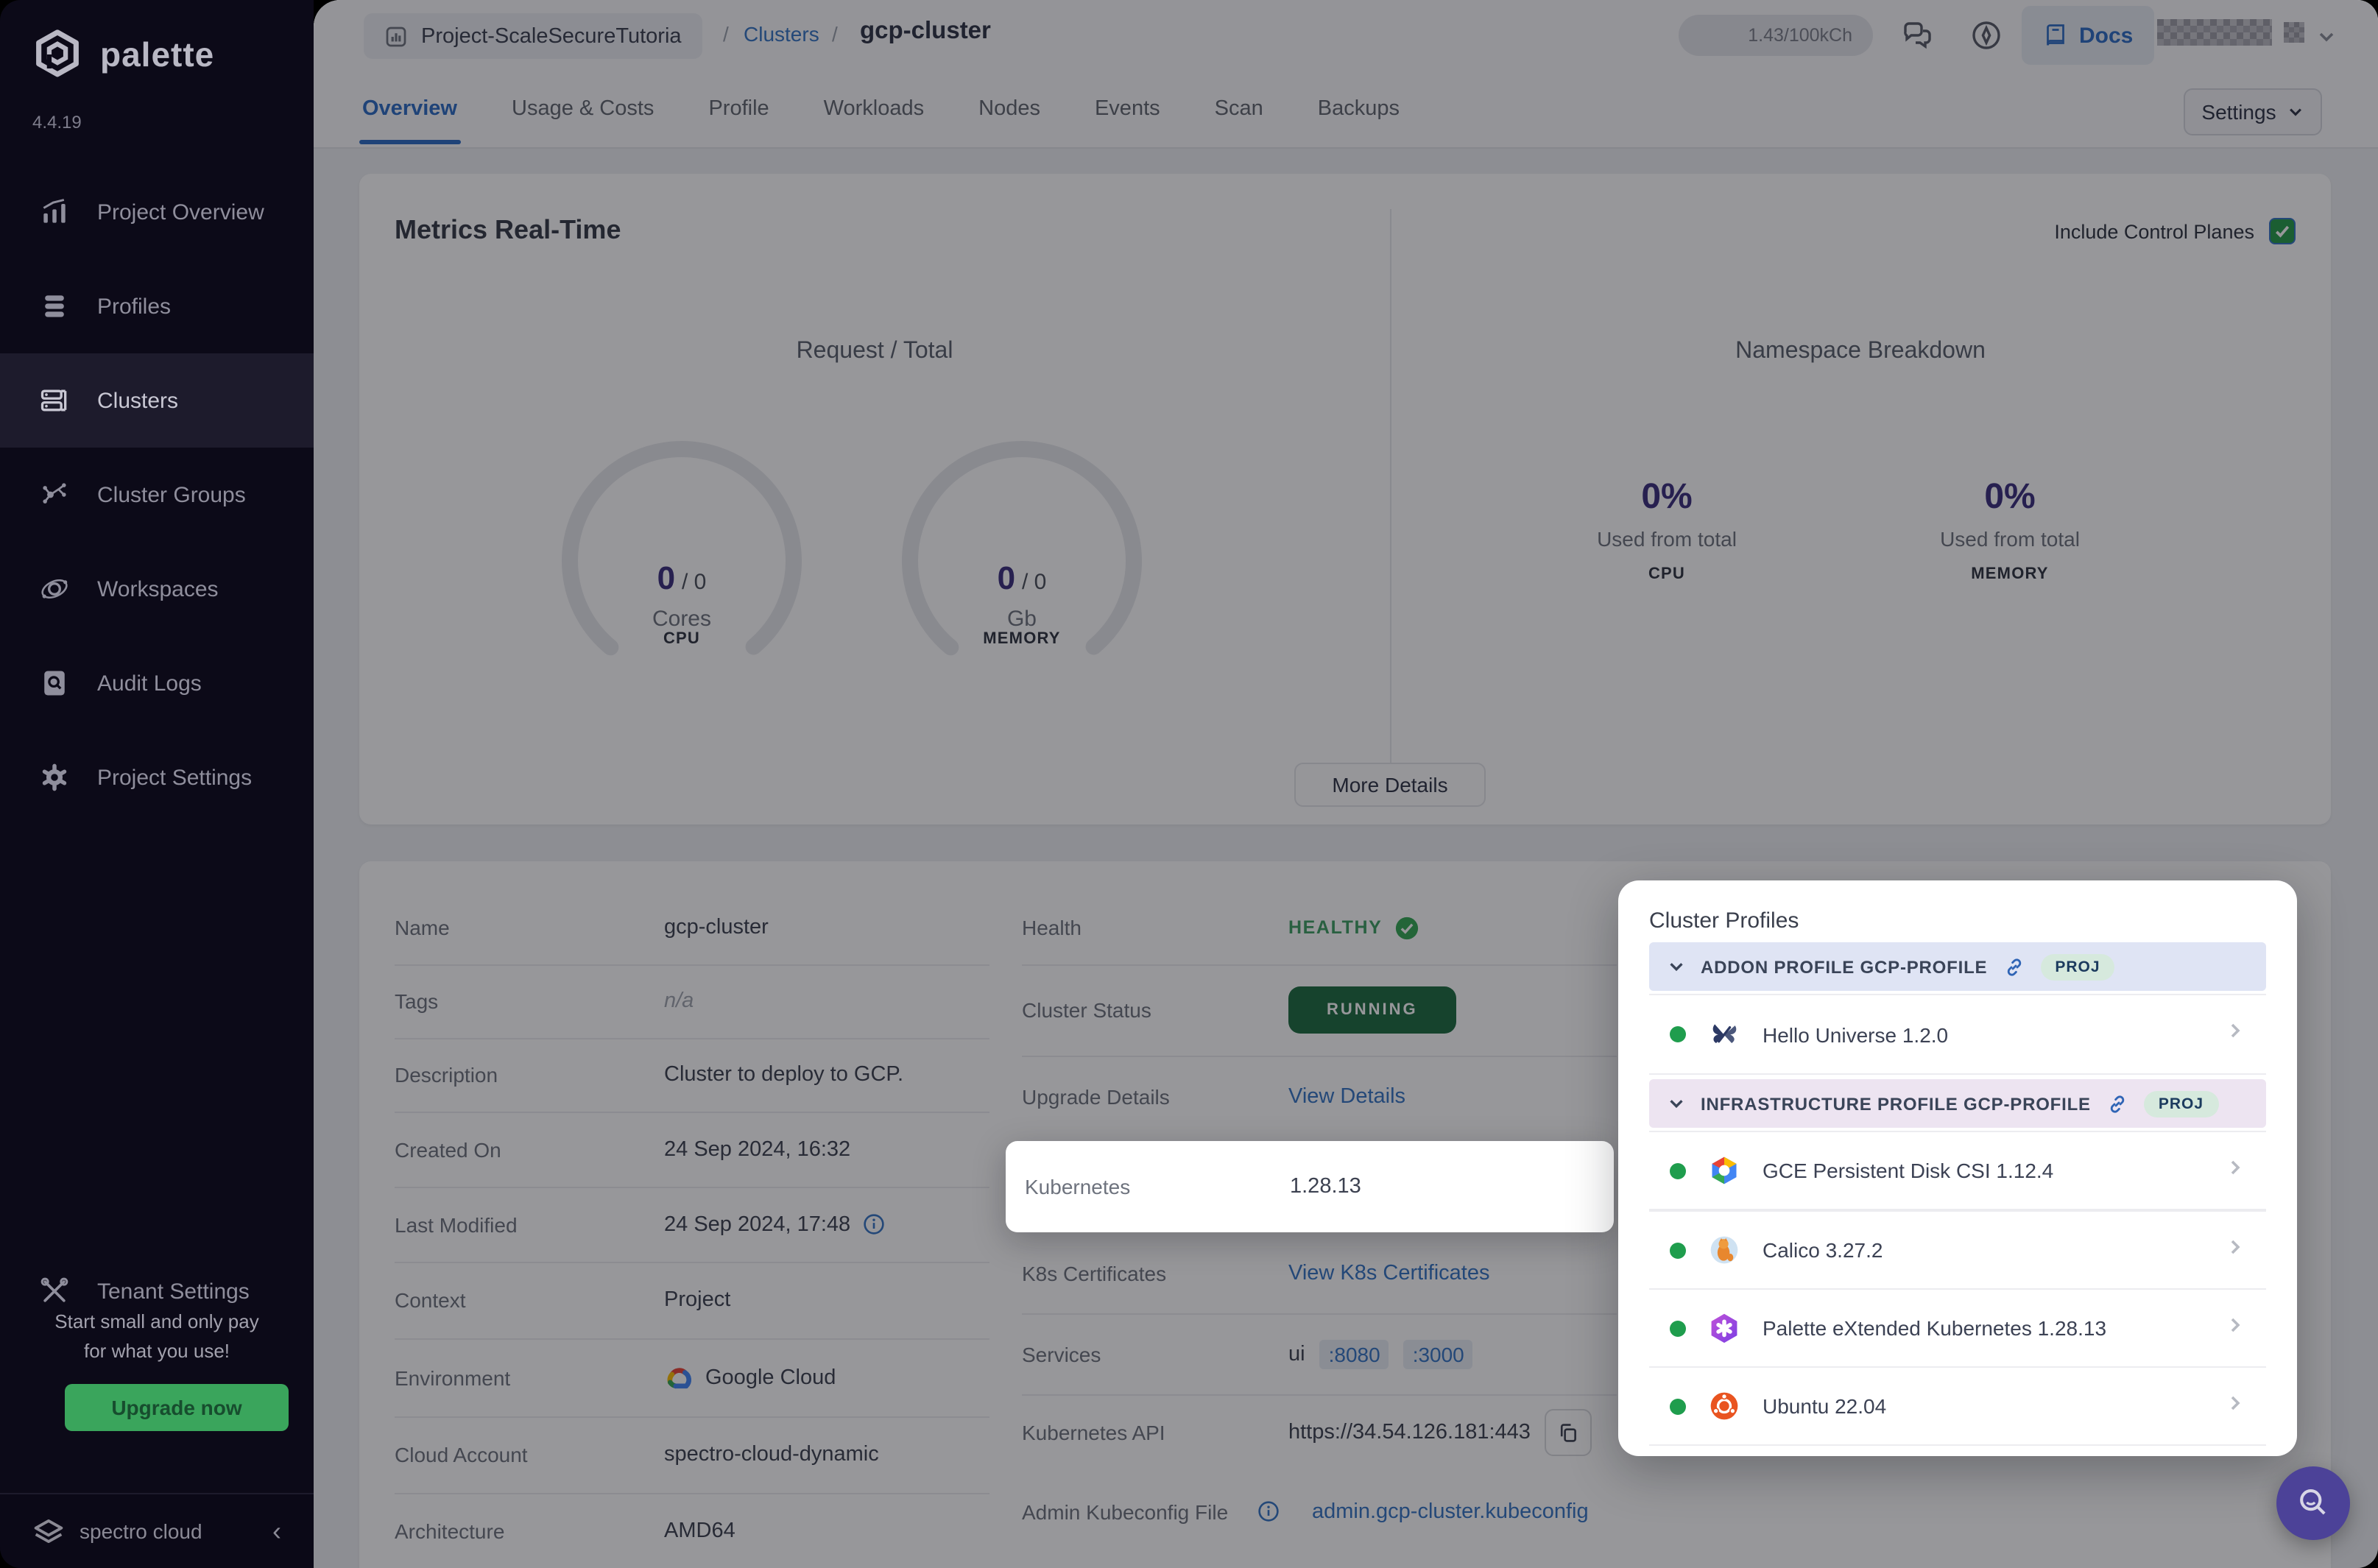 This screenshot has width=2378, height=1568. I want to click on palette-logo: palette, so click(121, 55).